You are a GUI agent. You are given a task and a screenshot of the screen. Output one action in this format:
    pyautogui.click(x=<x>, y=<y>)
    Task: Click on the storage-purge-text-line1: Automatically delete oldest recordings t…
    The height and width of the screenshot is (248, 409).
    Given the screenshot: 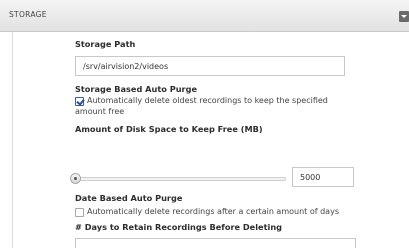 What is the action you would take?
    pyautogui.click(x=207, y=100)
    